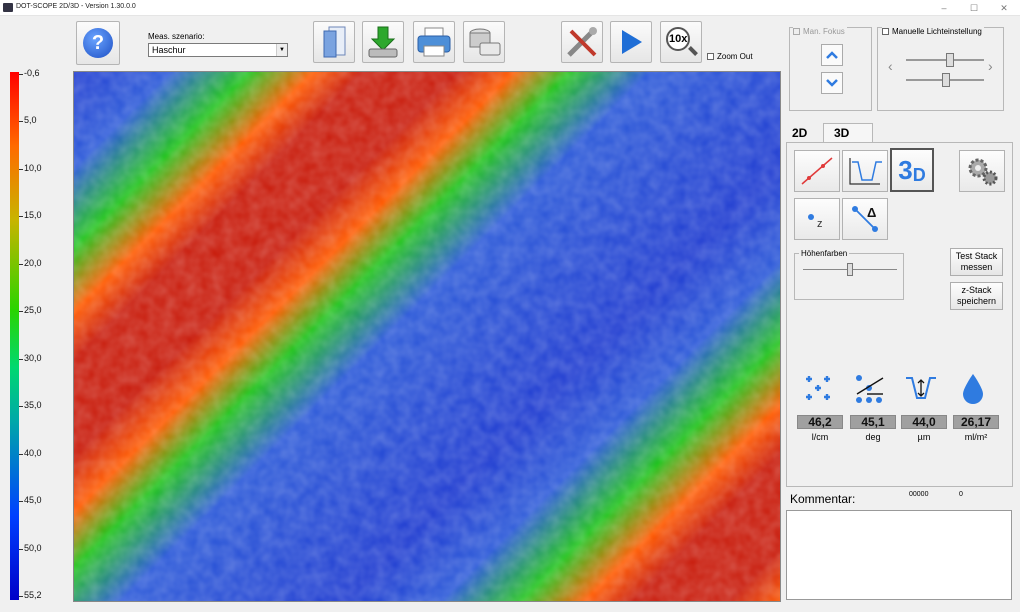  What do you see at coordinates (818, 388) in the screenshot?
I see `line-density-icon` at bounding box center [818, 388].